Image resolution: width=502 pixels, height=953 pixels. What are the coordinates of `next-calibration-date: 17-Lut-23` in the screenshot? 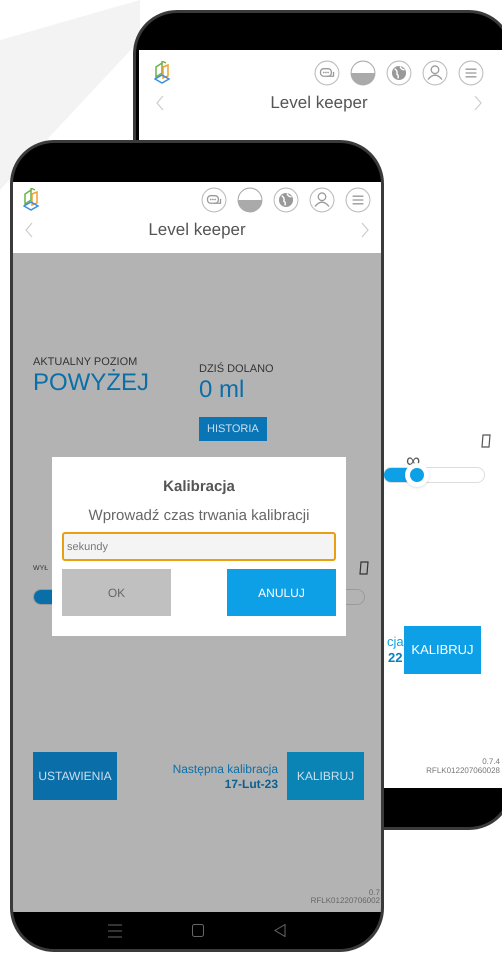 It's located at (251, 784).